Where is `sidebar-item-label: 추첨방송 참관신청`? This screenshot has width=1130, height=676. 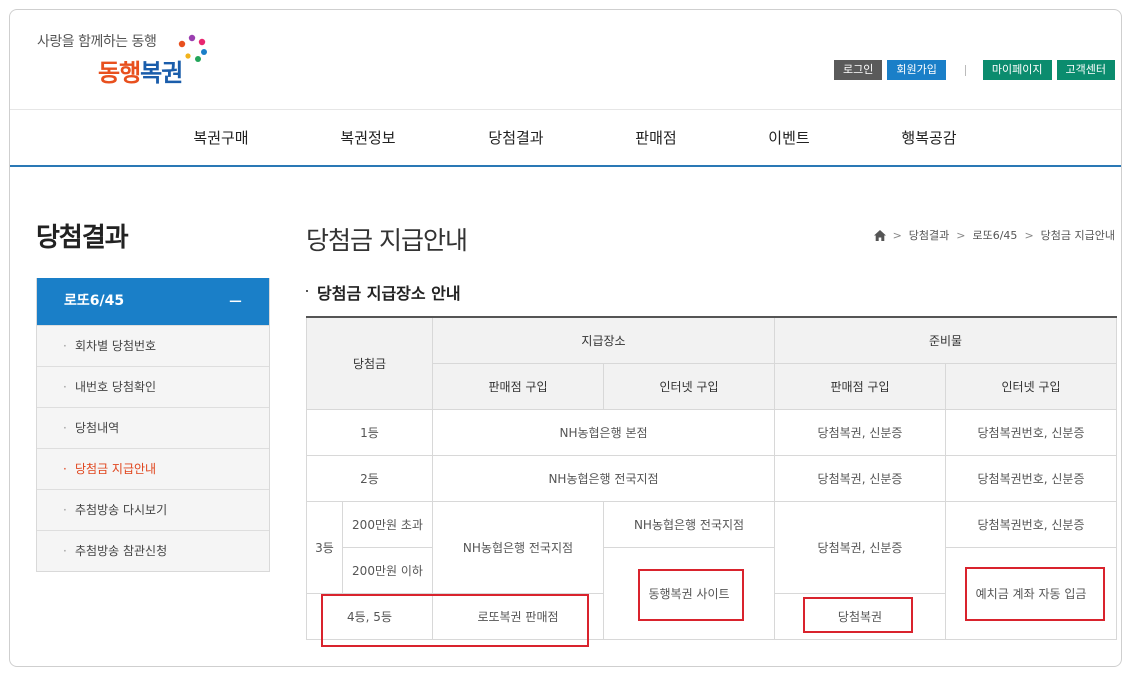 sidebar-item-label: 추첨방송 참관신청 is located at coordinates (121, 551).